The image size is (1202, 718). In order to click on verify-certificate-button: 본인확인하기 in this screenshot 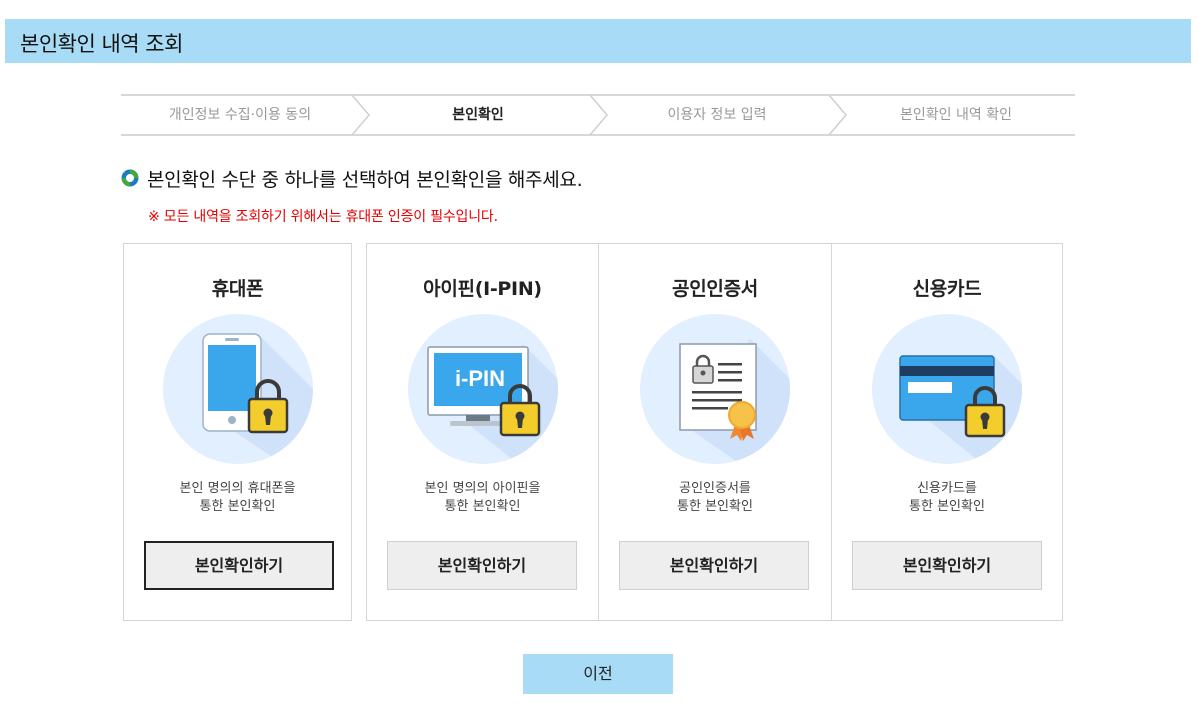, I will do `click(714, 565)`.